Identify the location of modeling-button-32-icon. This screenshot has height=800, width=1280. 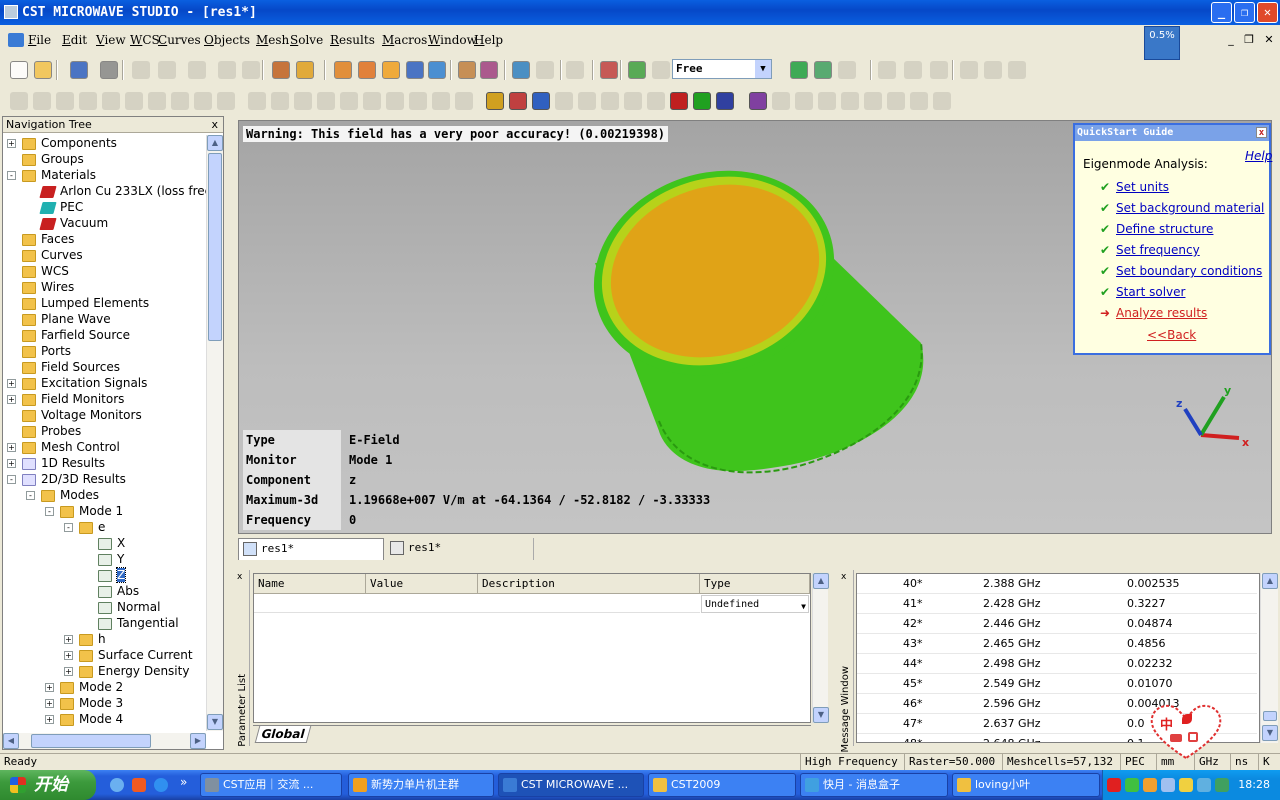
(781, 101).